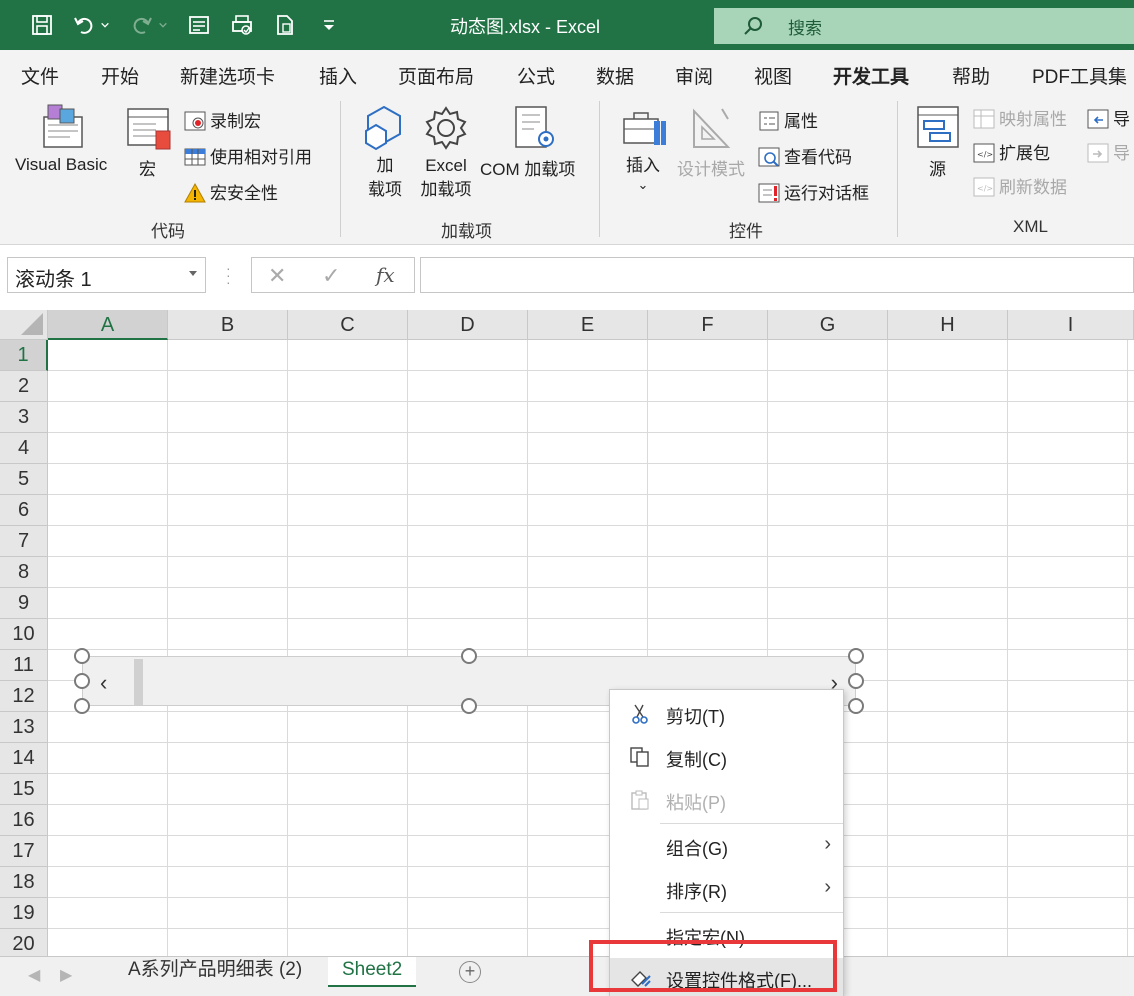  Describe the element at coordinates (726, 757) in the screenshot. I see `menu-item-copy: 复制(C)` at that location.